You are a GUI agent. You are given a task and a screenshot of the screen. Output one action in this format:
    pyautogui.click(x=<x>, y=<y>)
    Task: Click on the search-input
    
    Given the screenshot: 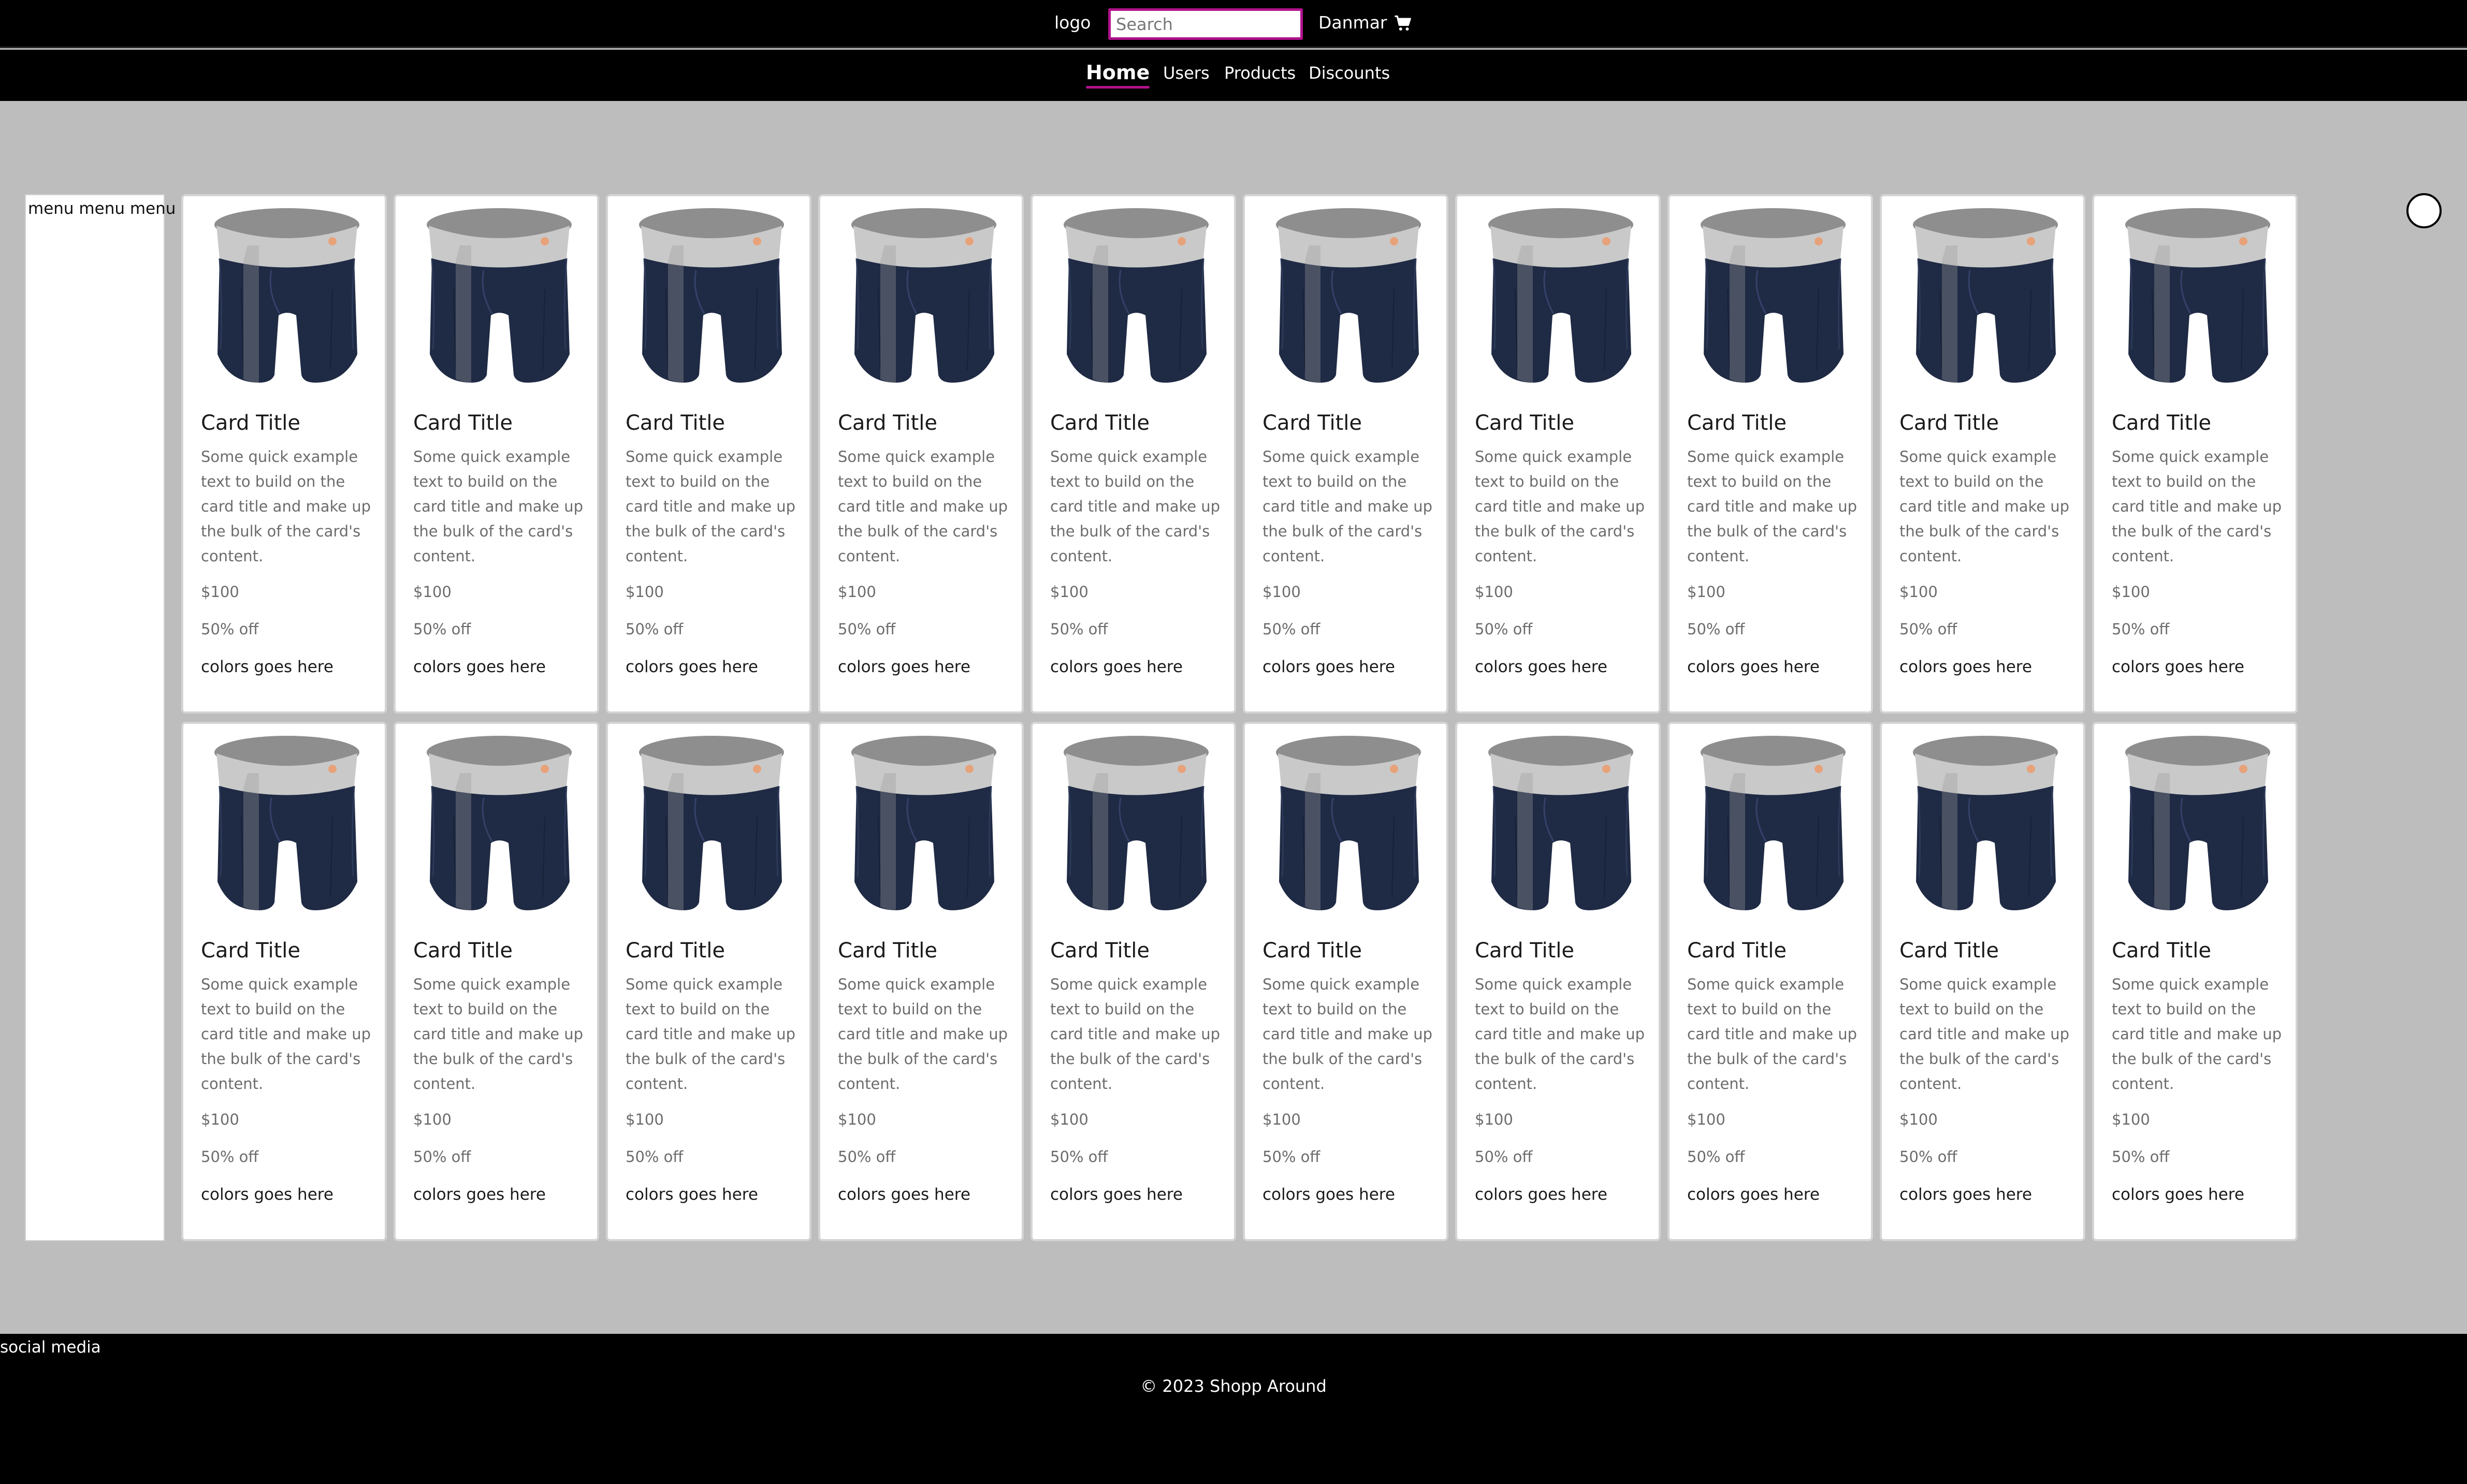 What is the action you would take?
    pyautogui.click(x=1205, y=24)
    